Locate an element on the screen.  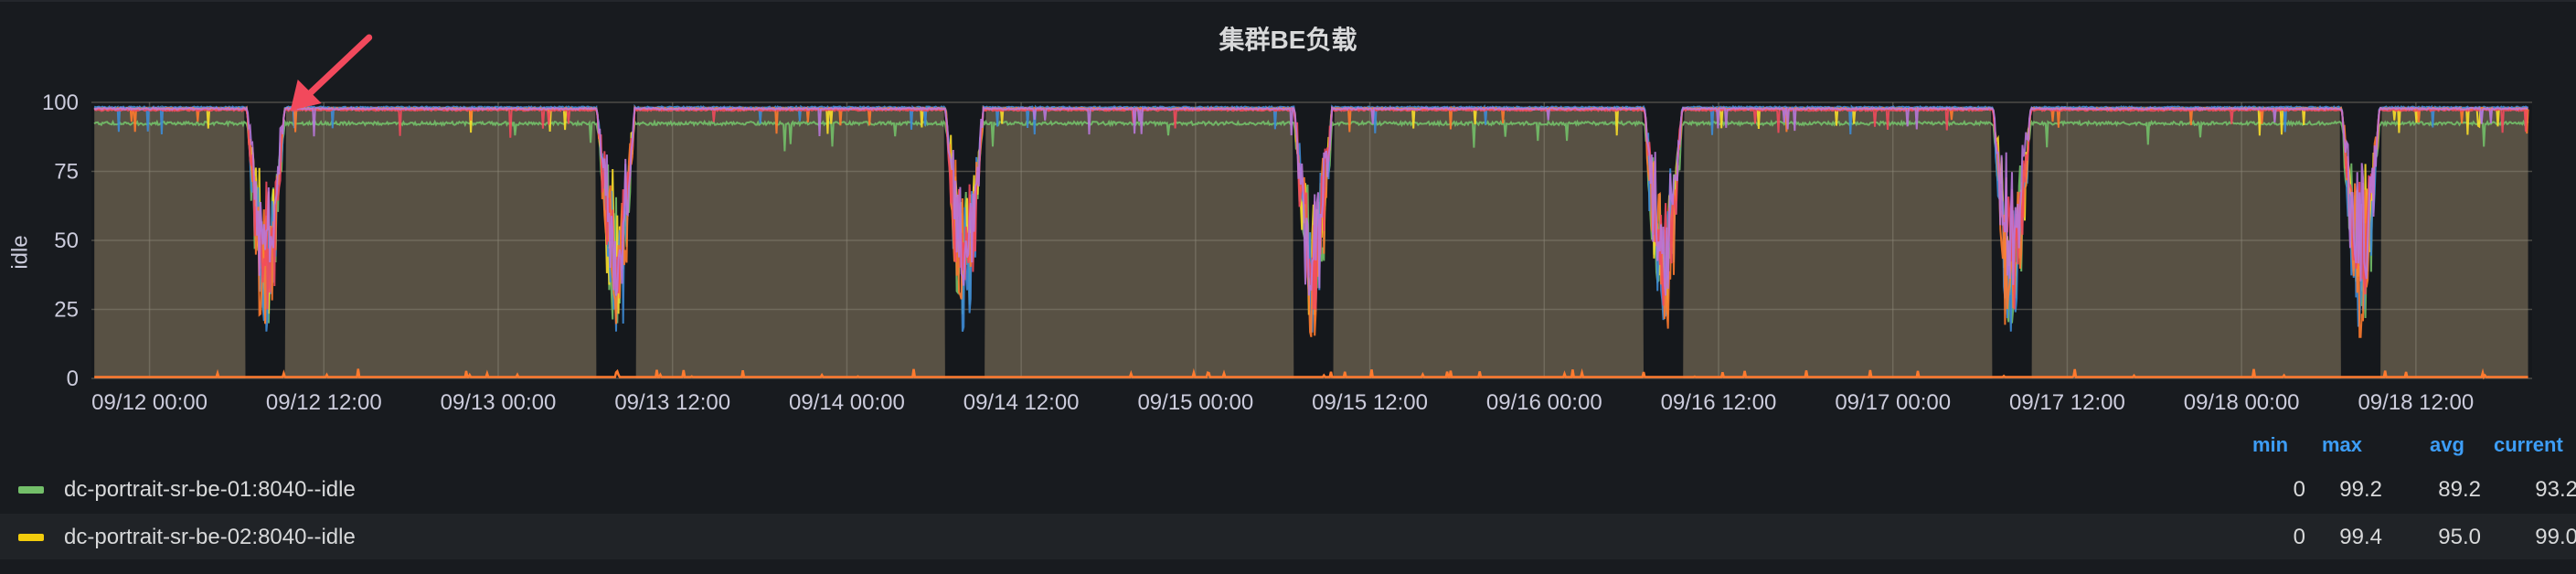
stat-avg: 89.2 is located at coordinates (2459, 489).